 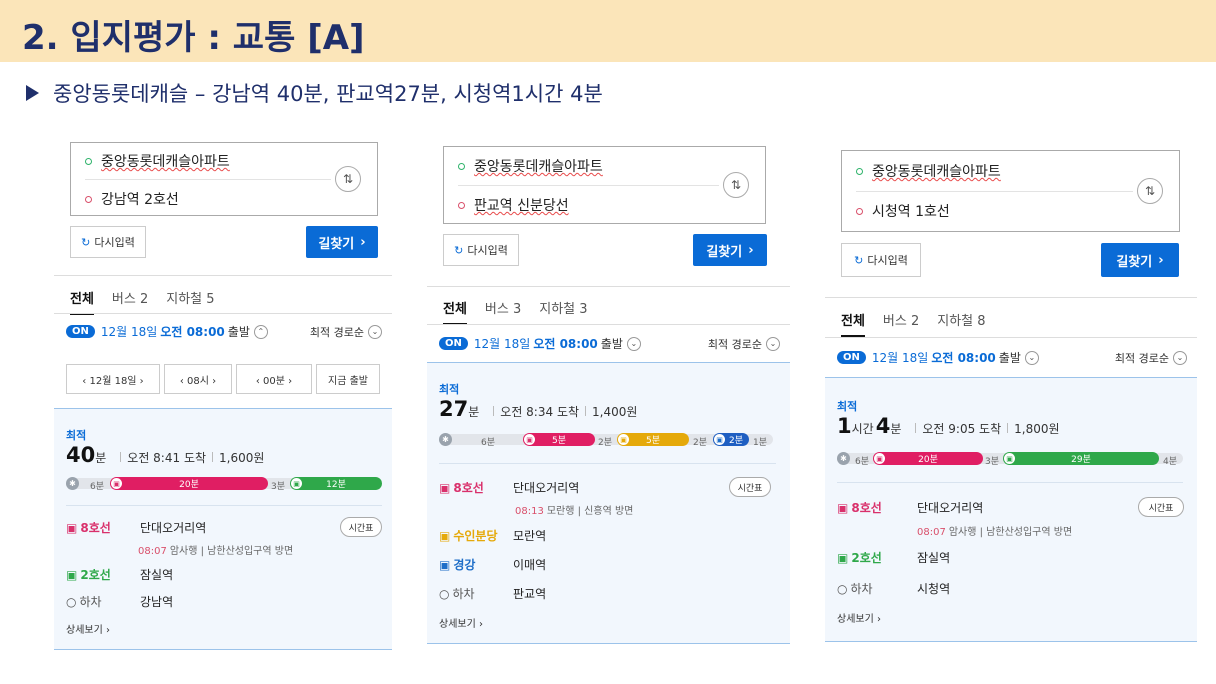 I want to click on step-3: ▣ 경강 이매역, so click(x=493, y=565).